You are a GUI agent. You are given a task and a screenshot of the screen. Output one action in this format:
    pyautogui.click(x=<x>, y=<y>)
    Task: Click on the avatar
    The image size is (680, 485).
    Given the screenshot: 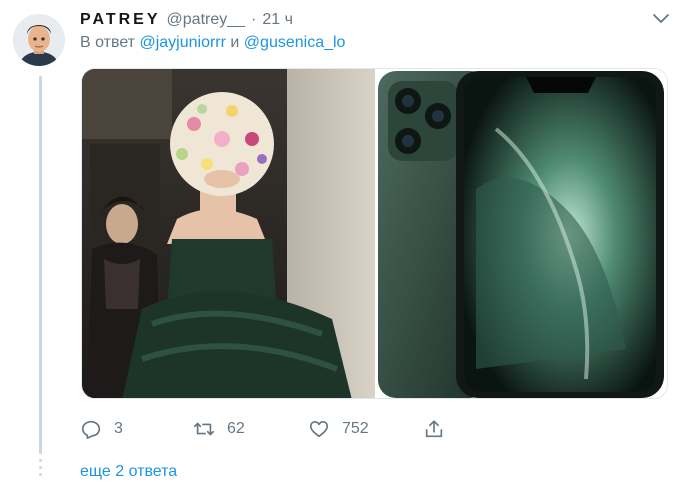 What is the action you would take?
    pyautogui.click(x=39, y=40)
    